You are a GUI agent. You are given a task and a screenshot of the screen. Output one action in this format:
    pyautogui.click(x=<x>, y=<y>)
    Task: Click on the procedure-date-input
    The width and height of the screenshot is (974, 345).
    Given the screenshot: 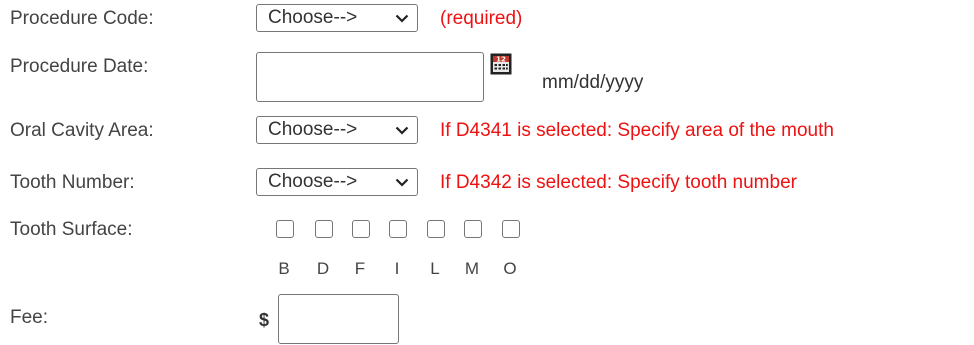 What is the action you would take?
    pyautogui.click(x=370, y=77)
    